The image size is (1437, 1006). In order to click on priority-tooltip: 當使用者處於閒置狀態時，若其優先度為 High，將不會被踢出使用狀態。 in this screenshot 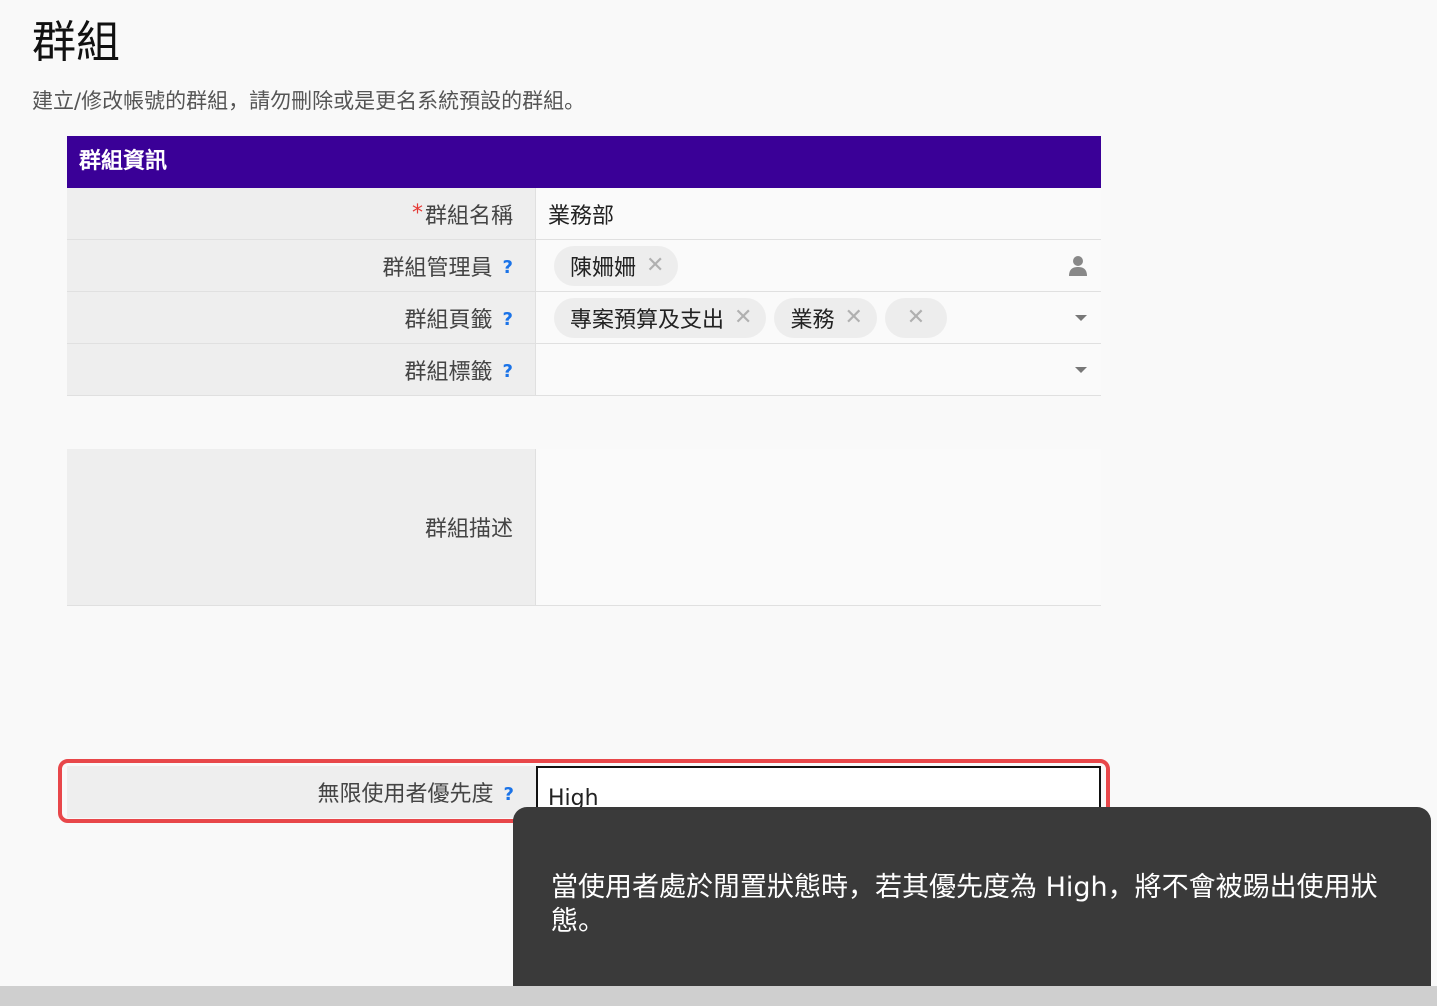, I will do `click(972, 903)`.